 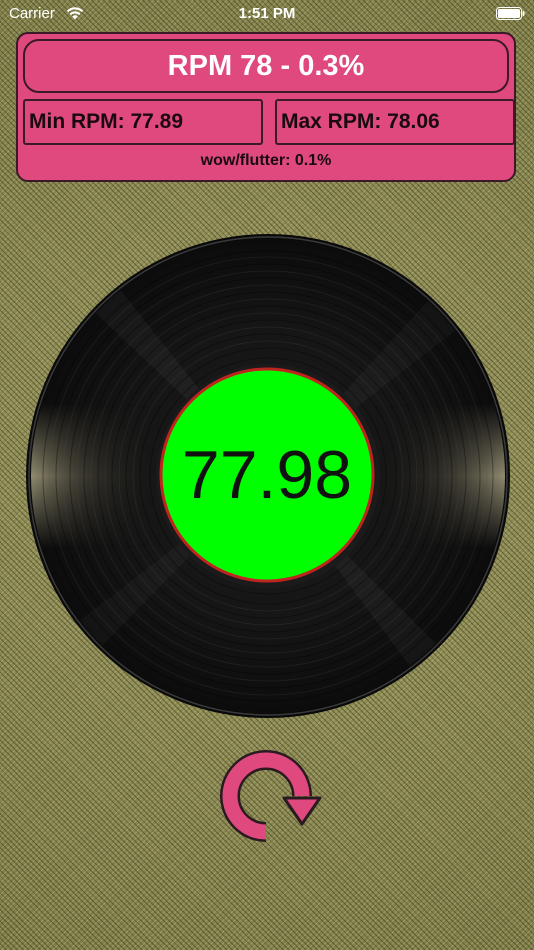 What do you see at coordinates (266, 160) in the screenshot?
I see `wow-flutter-label: wow/flutter: 0.1%` at bounding box center [266, 160].